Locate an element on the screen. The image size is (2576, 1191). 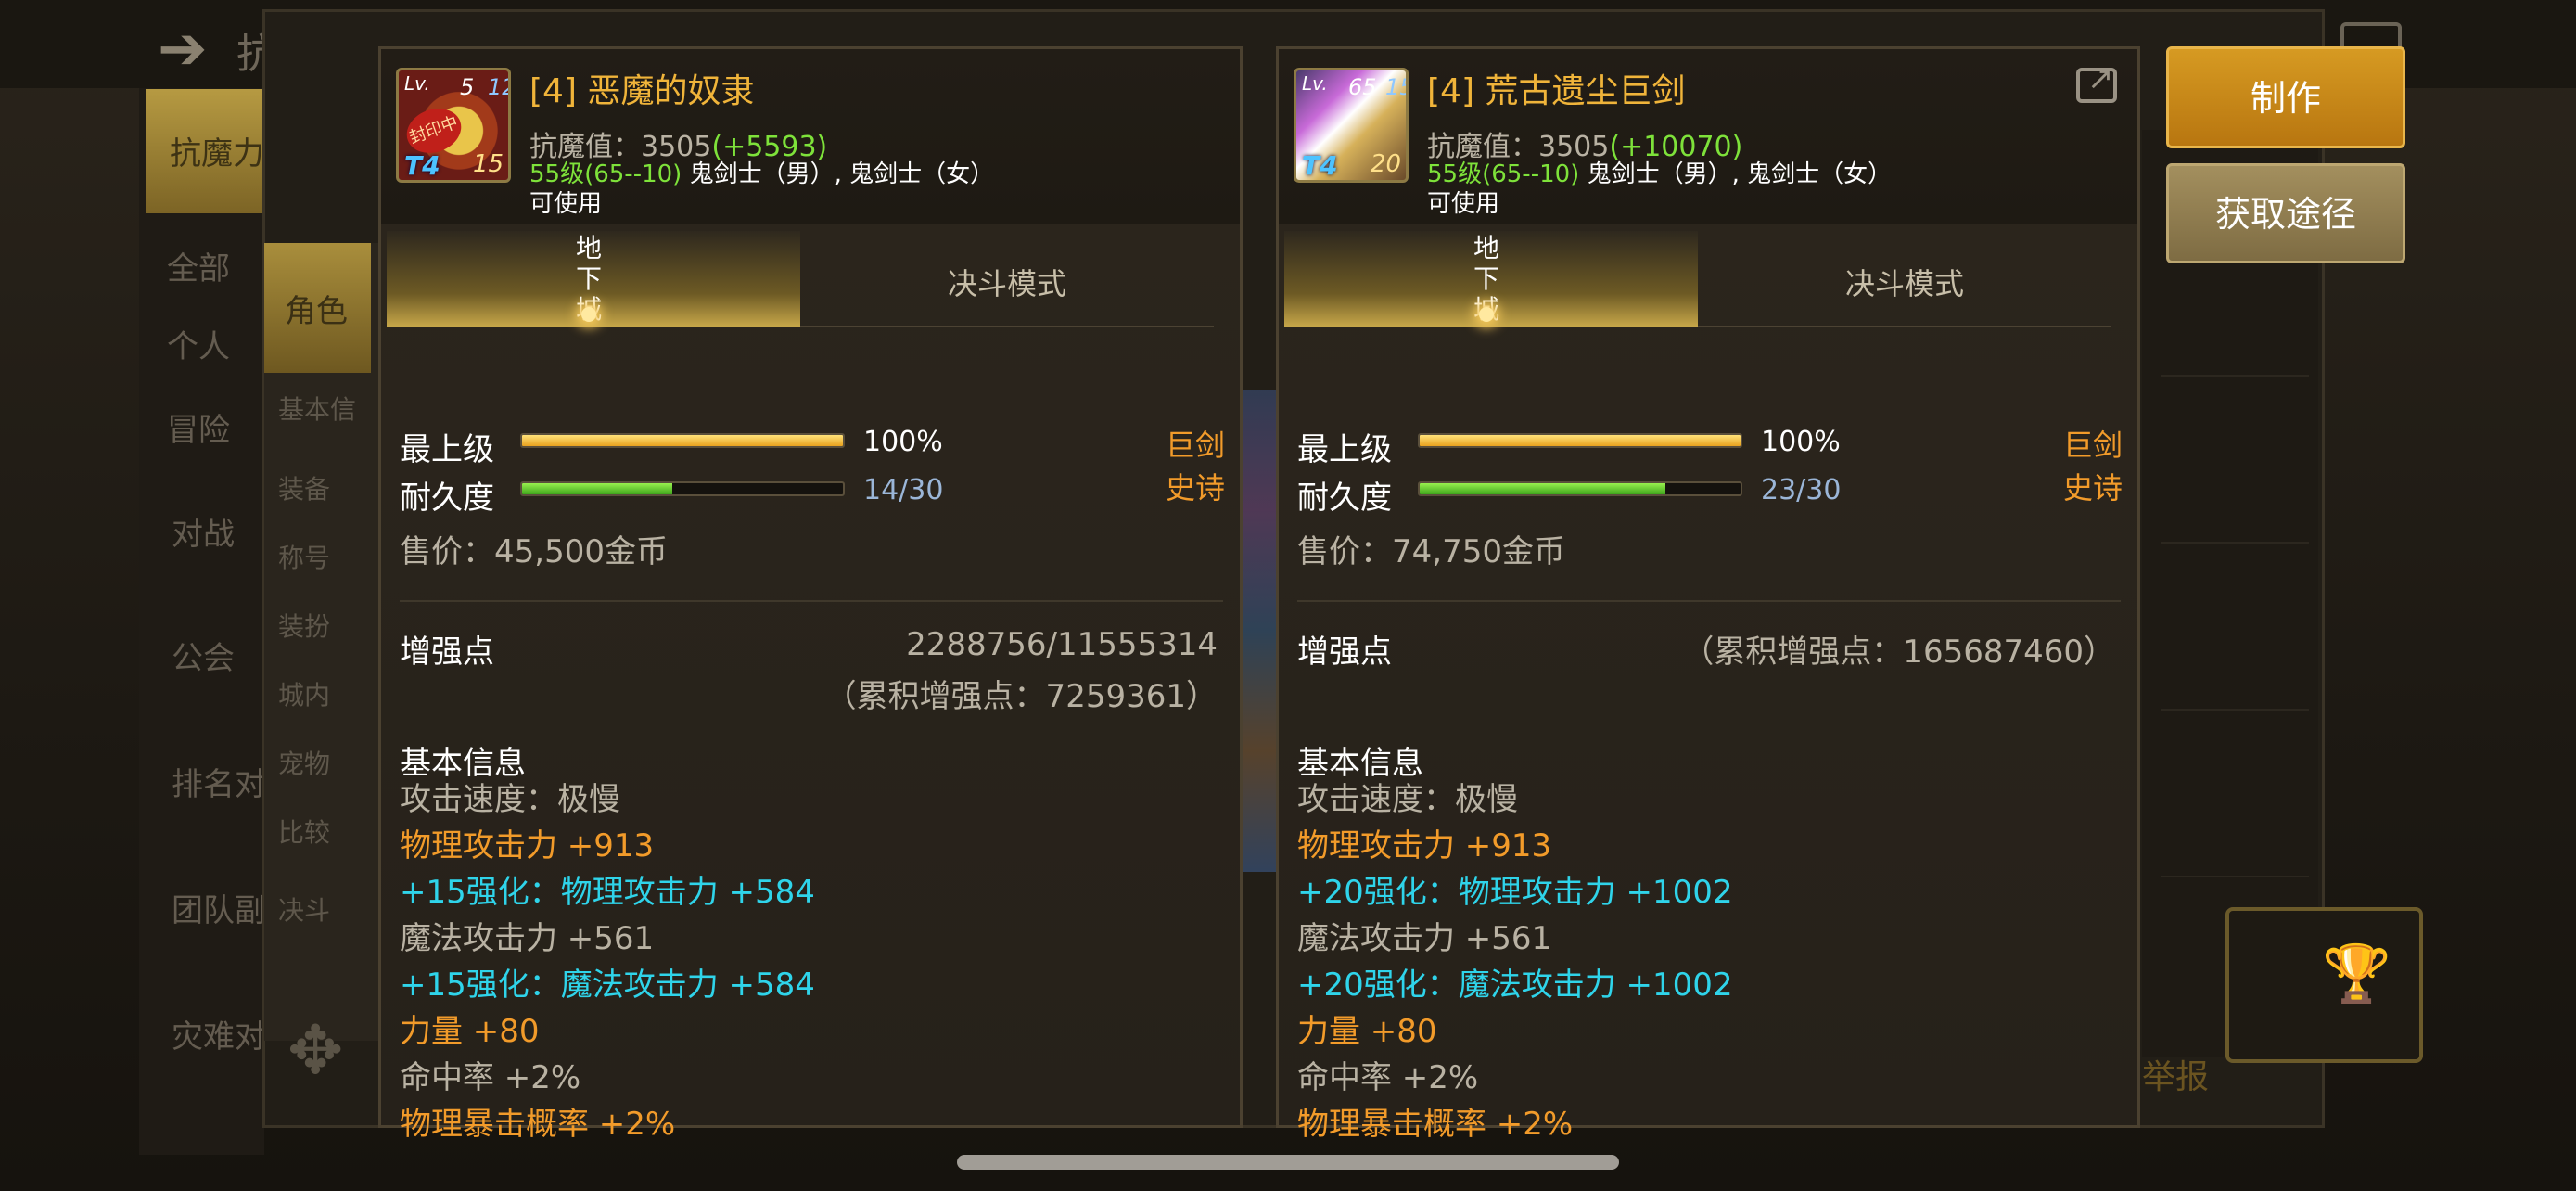
item-icon: Lv. 5 12 封印中 T4 15 is located at coordinates (453, 126).